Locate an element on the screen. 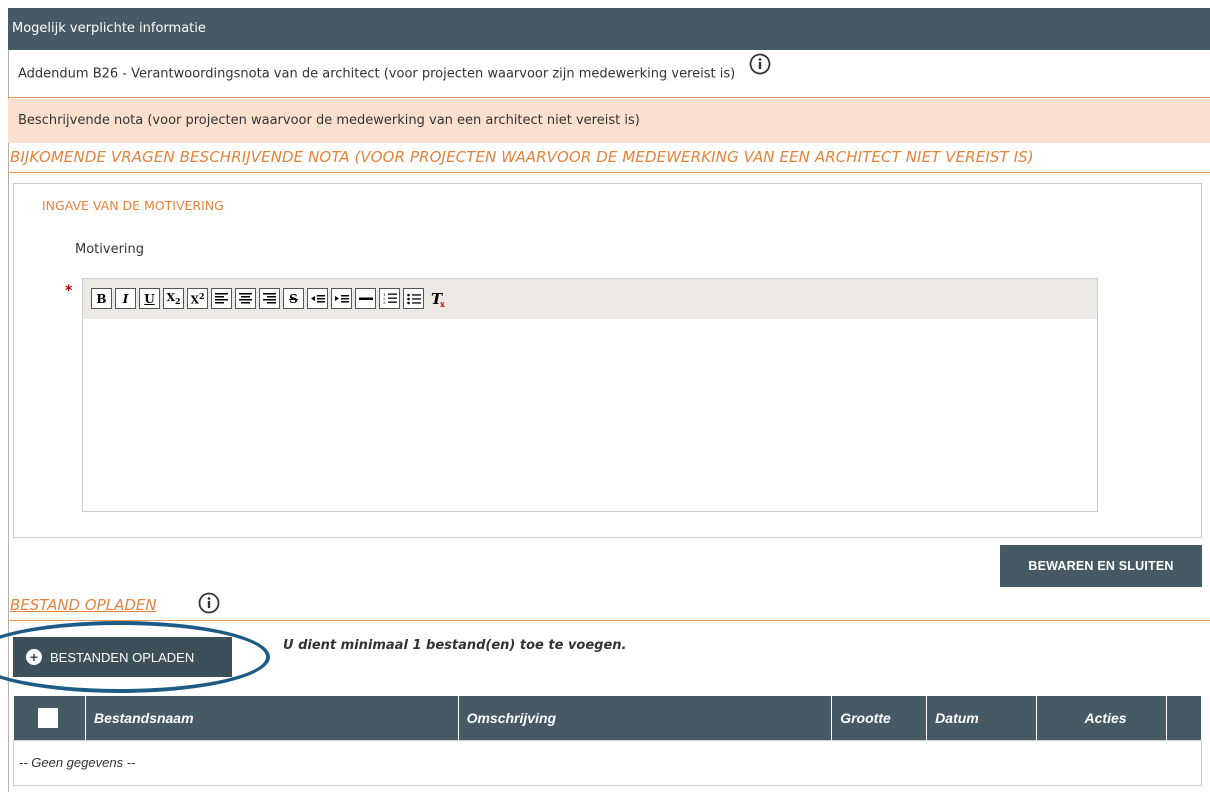 The height and width of the screenshot is (792, 1210). align-center-icon is located at coordinates (245, 298).